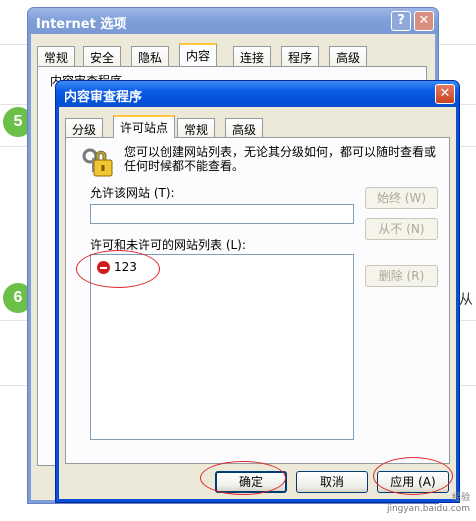 The image size is (476, 521). What do you see at coordinates (125, 267) in the screenshot?
I see `site-name: 123` at bounding box center [125, 267].